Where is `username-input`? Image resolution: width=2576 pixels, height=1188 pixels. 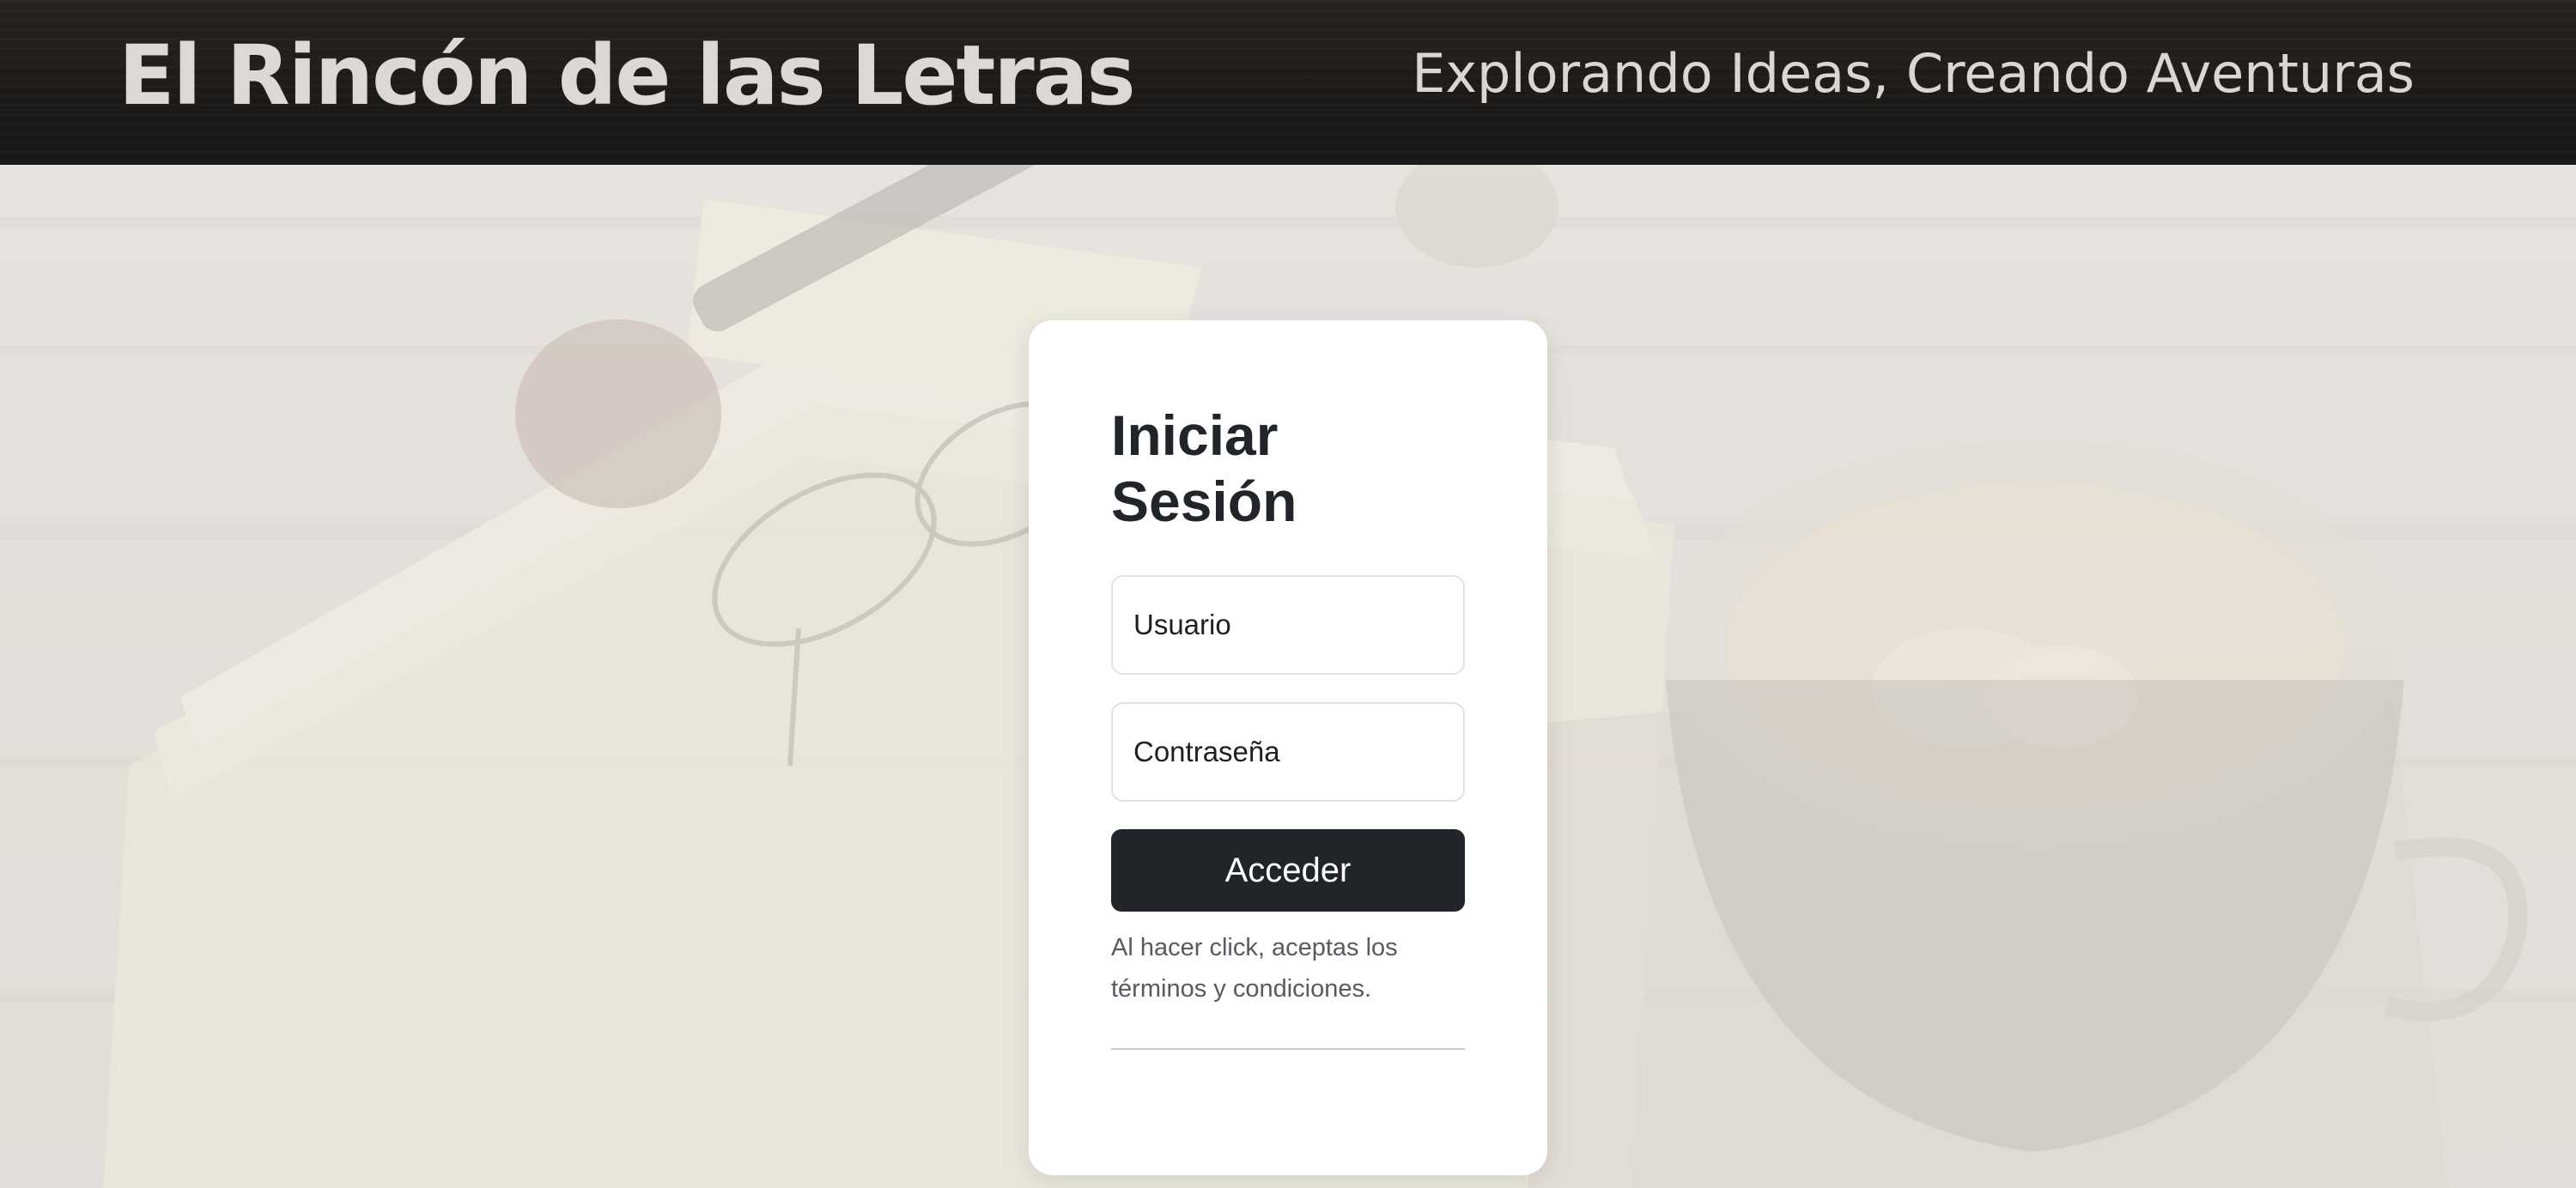
username-input is located at coordinates (1288, 625).